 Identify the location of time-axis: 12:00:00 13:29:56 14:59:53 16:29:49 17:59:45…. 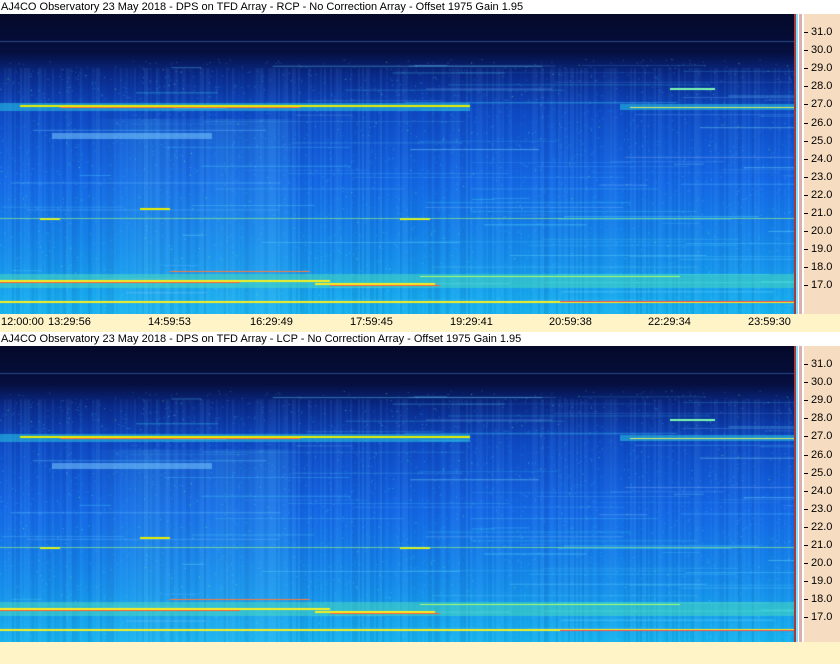
(420, 323).